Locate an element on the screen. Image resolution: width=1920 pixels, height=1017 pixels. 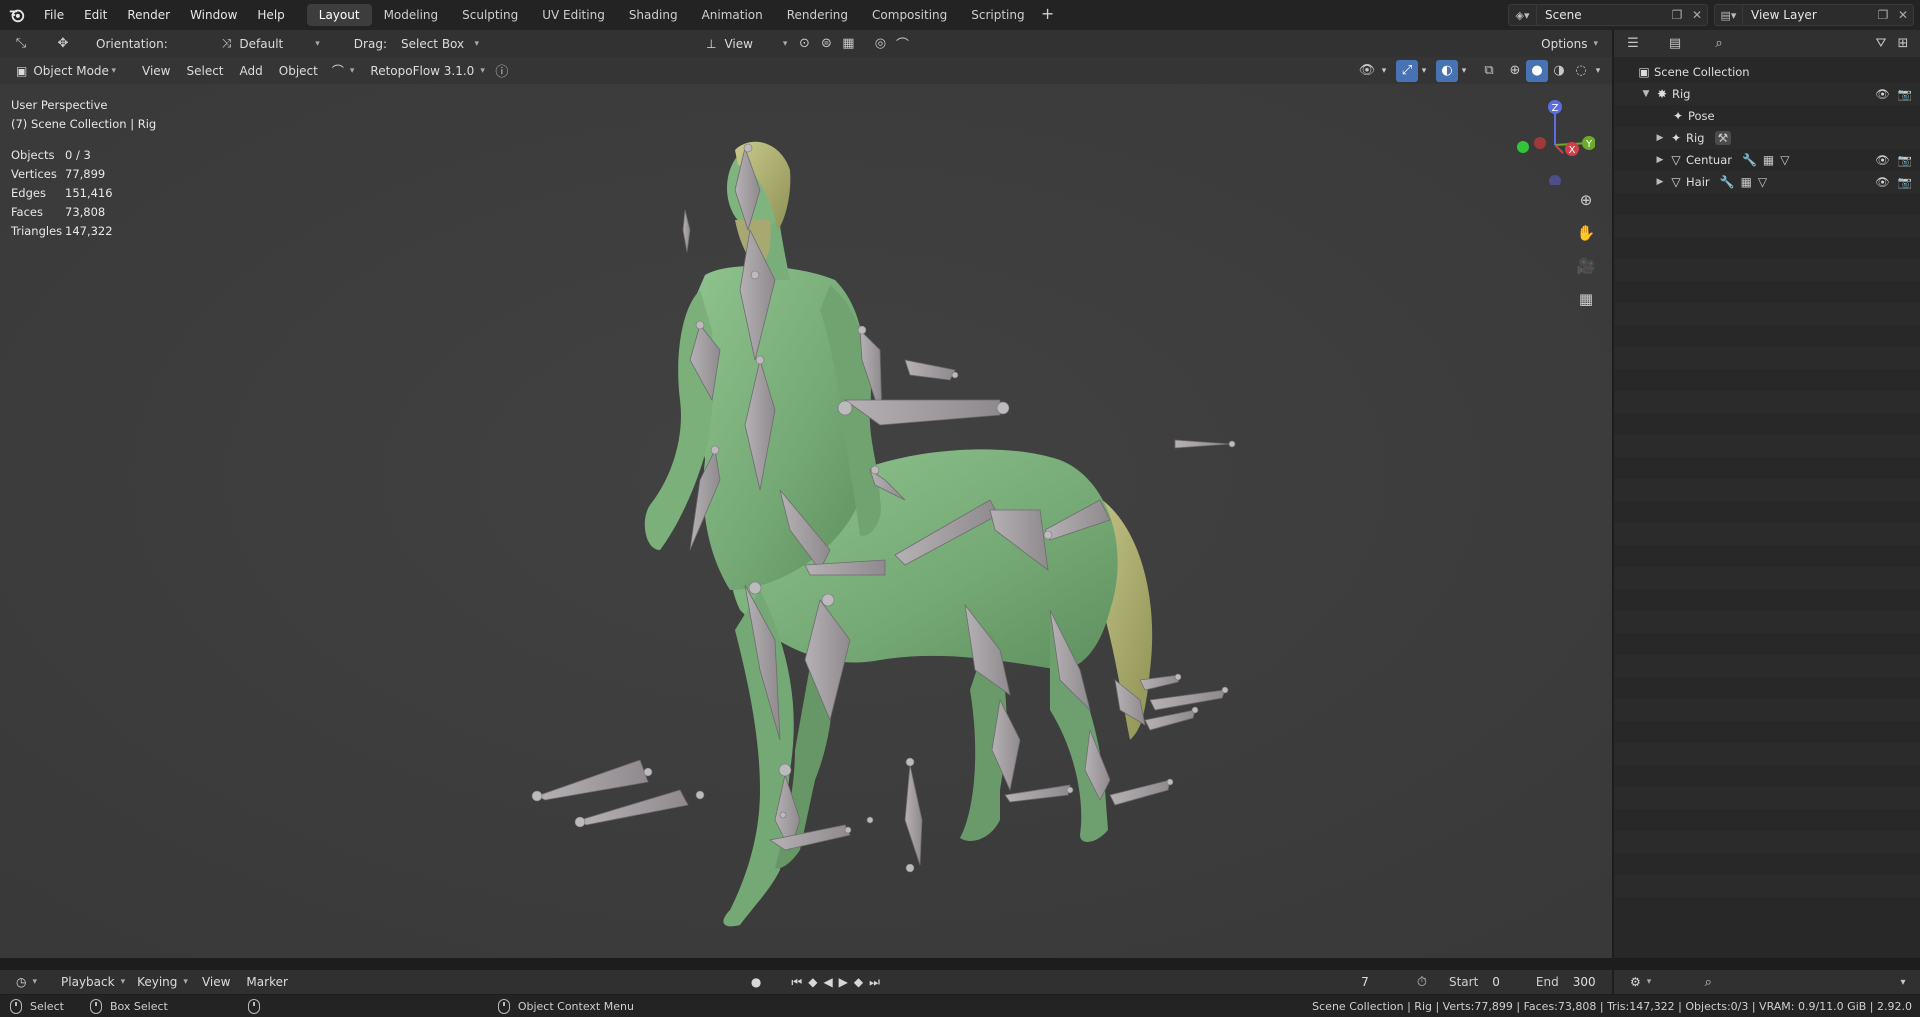
menu-add: Add is located at coordinates (251, 71).